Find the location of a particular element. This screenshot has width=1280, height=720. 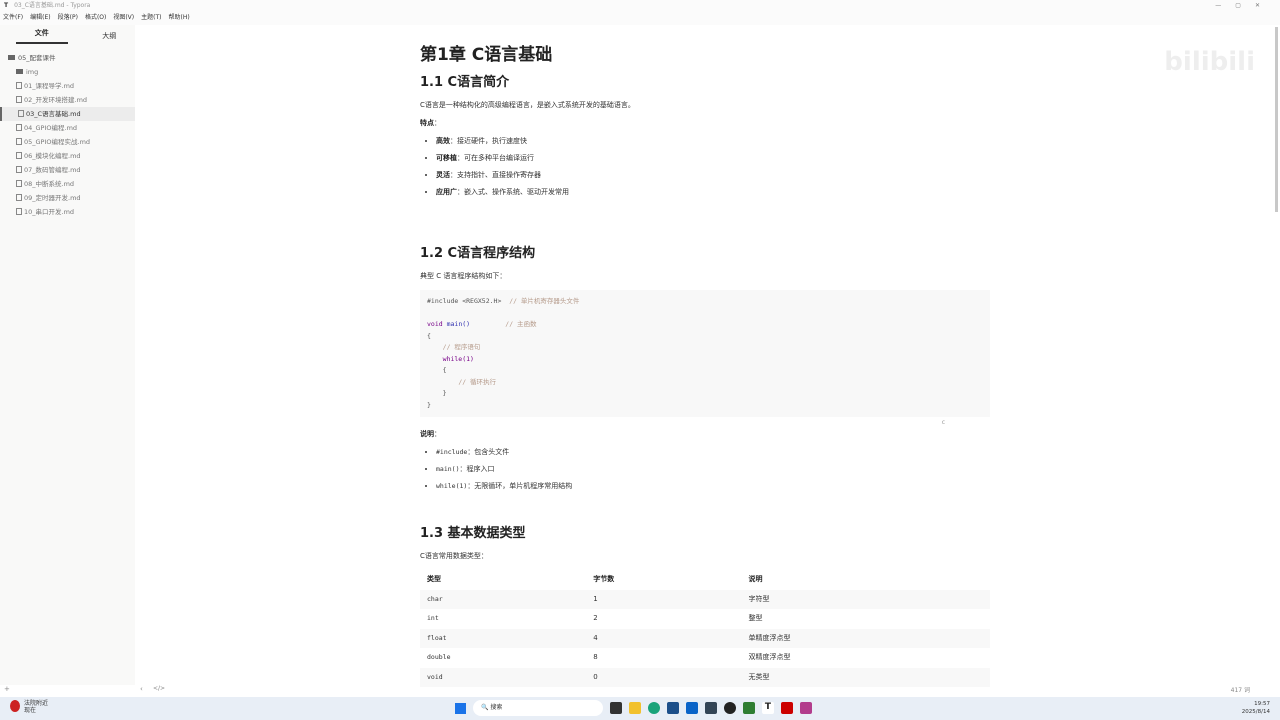

list-item: 可移植：可在多种平台编译运行 is located at coordinates (713, 158).